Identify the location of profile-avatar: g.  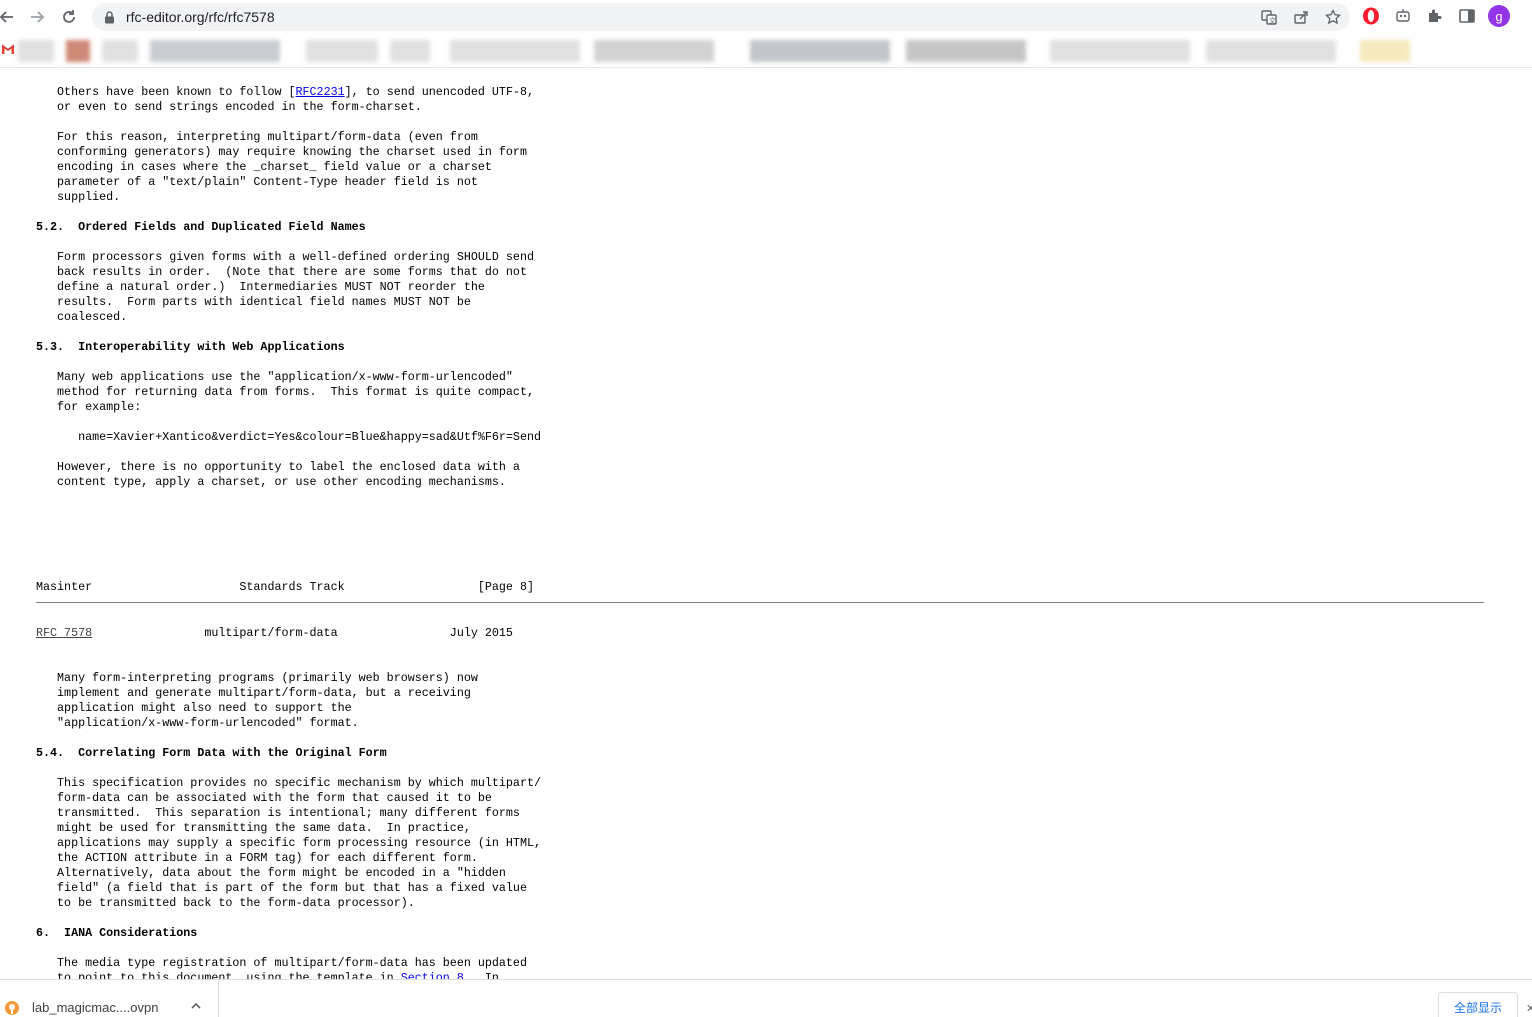
(1499, 16).